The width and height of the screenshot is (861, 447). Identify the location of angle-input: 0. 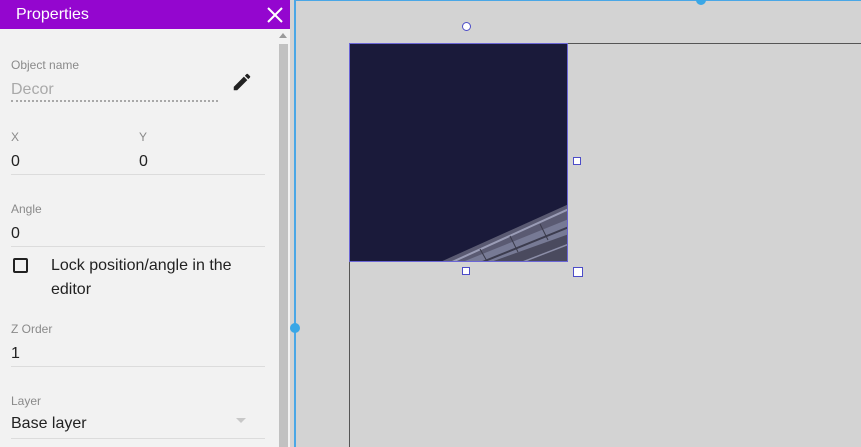
(15, 234).